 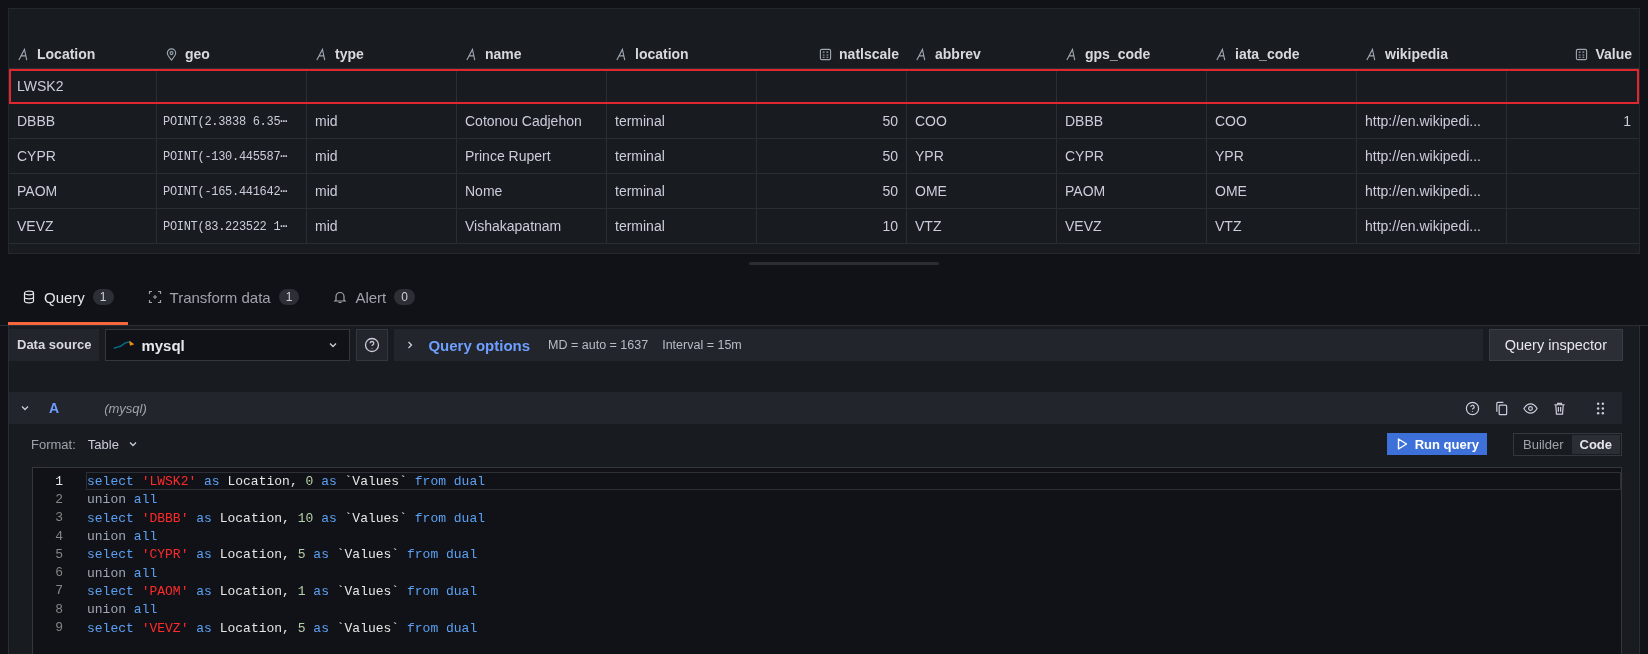 What do you see at coordinates (58, 499) in the screenshot?
I see `line-number: 2` at bounding box center [58, 499].